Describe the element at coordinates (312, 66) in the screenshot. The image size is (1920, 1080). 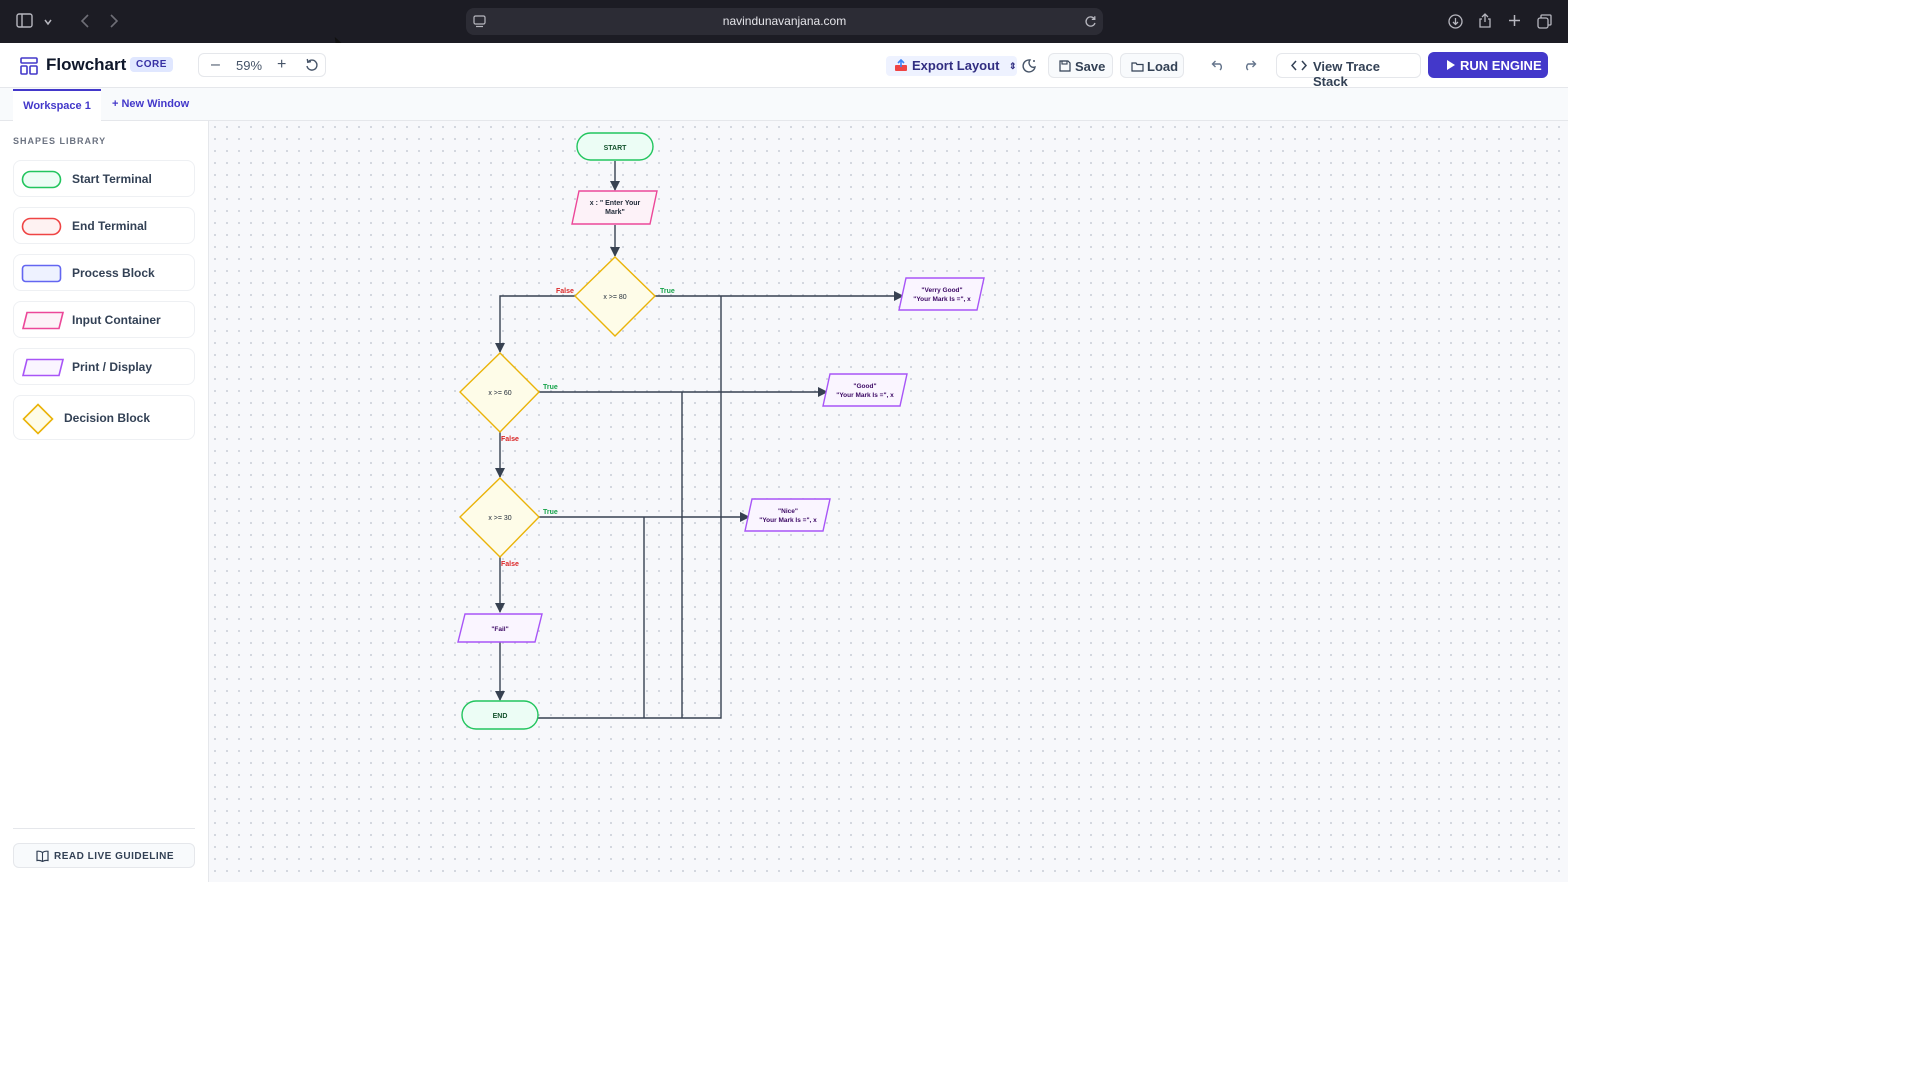
I see `reset-zoom-icon` at that location.